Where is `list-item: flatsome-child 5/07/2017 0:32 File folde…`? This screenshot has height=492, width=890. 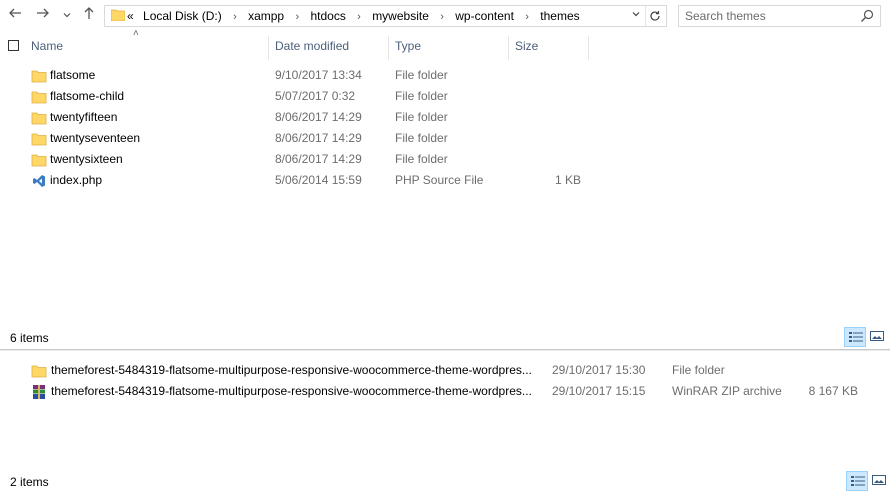 list-item: flatsome-child 5/07/2017 0:32 File folde… is located at coordinates (445, 96).